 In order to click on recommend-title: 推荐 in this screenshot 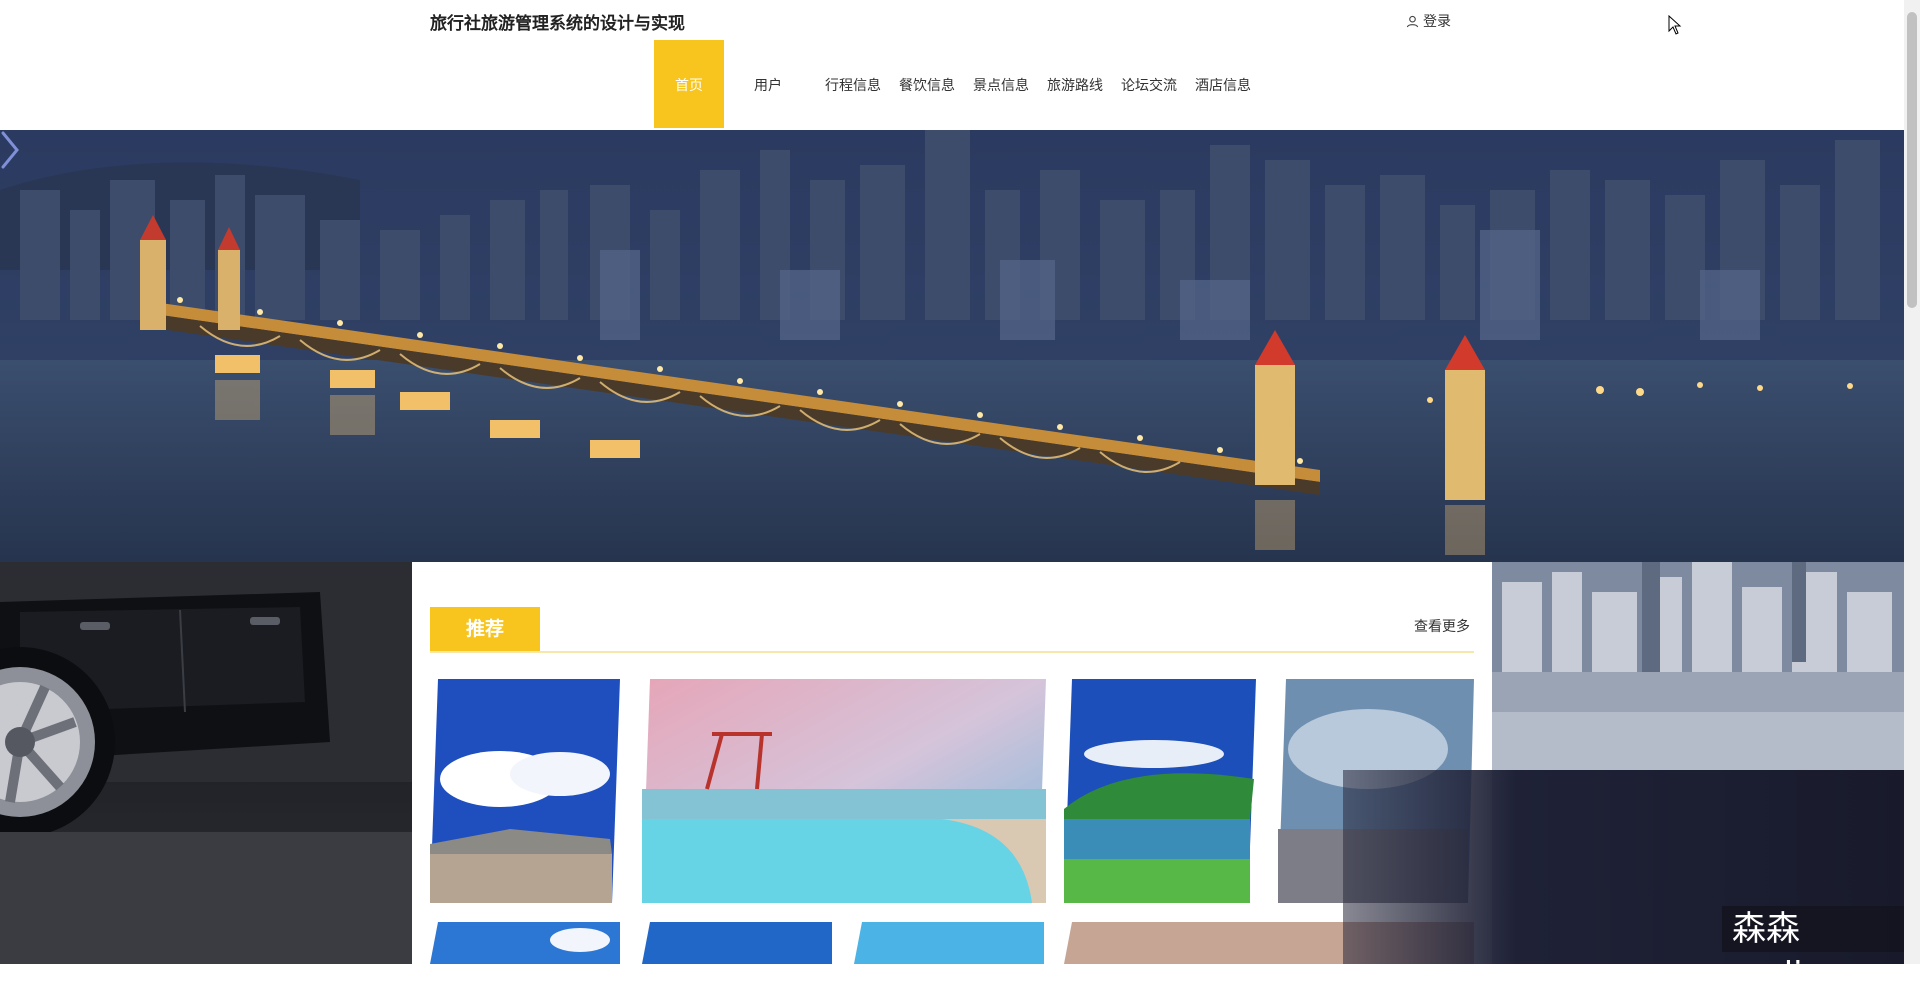, I will do `click(485, 629)`.